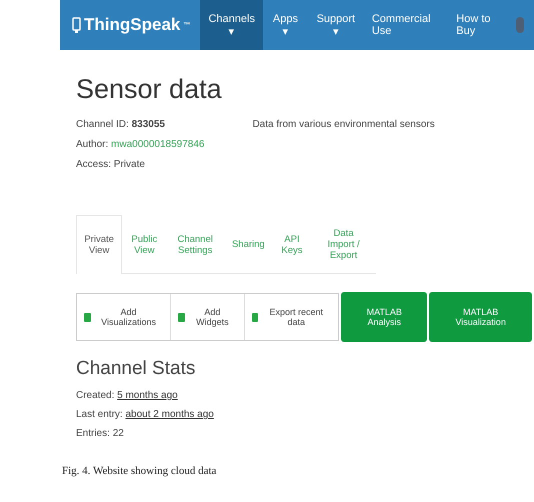  I want to click on section-title: Channel Stats, so click(136, 369).